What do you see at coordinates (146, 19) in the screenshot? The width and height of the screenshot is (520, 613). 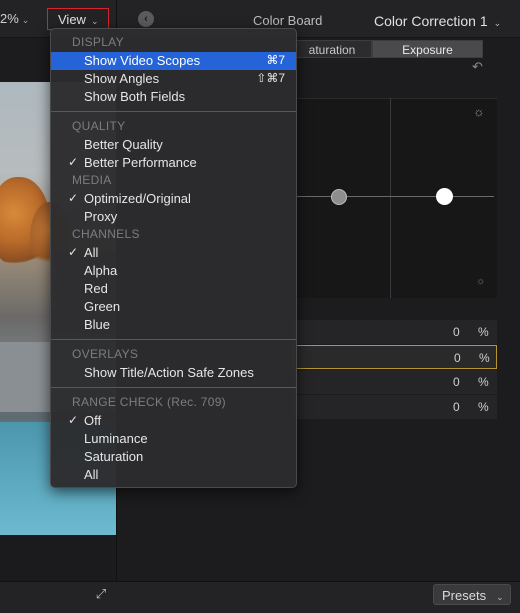 I see `back-arrow-icon: ‹` at bounding box center [146, 19].